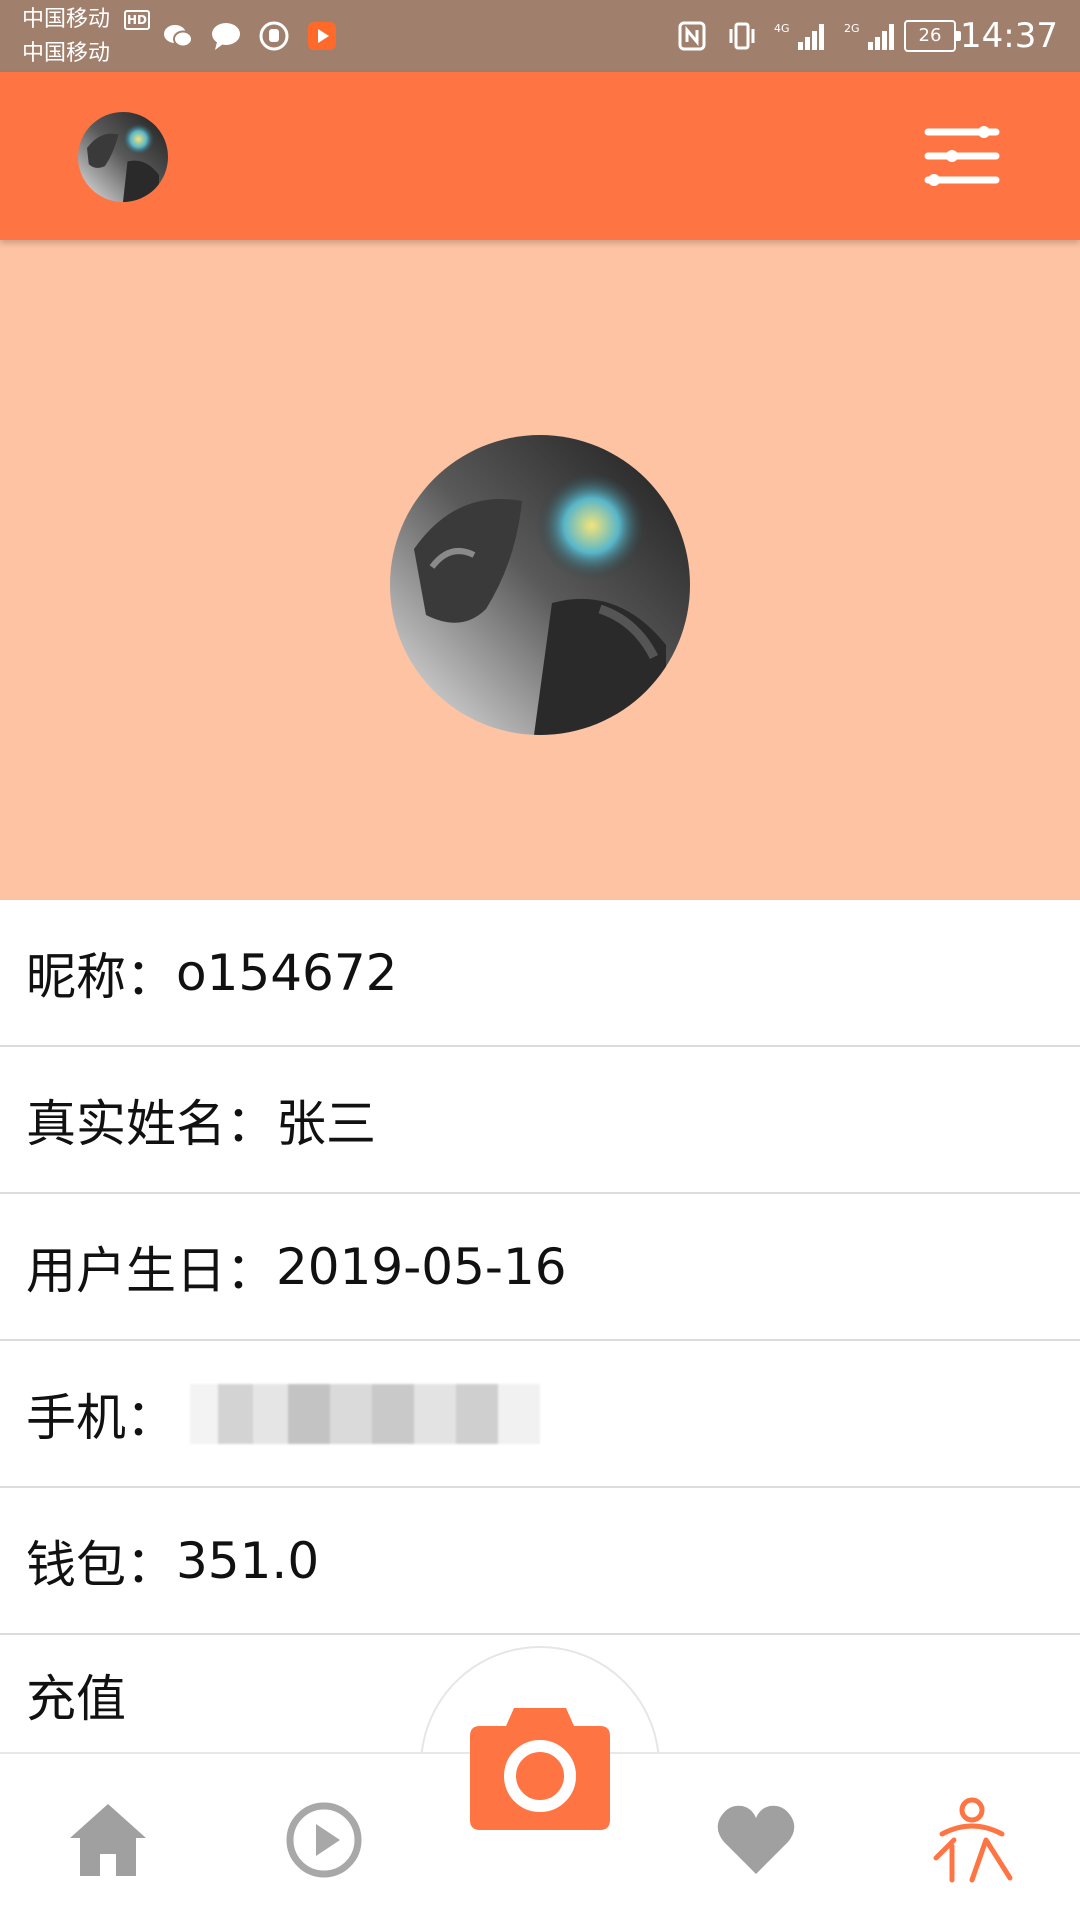 This screenshot has width=1080, height=1920. What do you see at coordinates (802, 36) in the screenshot?
I see `signal-4g-icon: 4G` at bounding box center [802, 36].